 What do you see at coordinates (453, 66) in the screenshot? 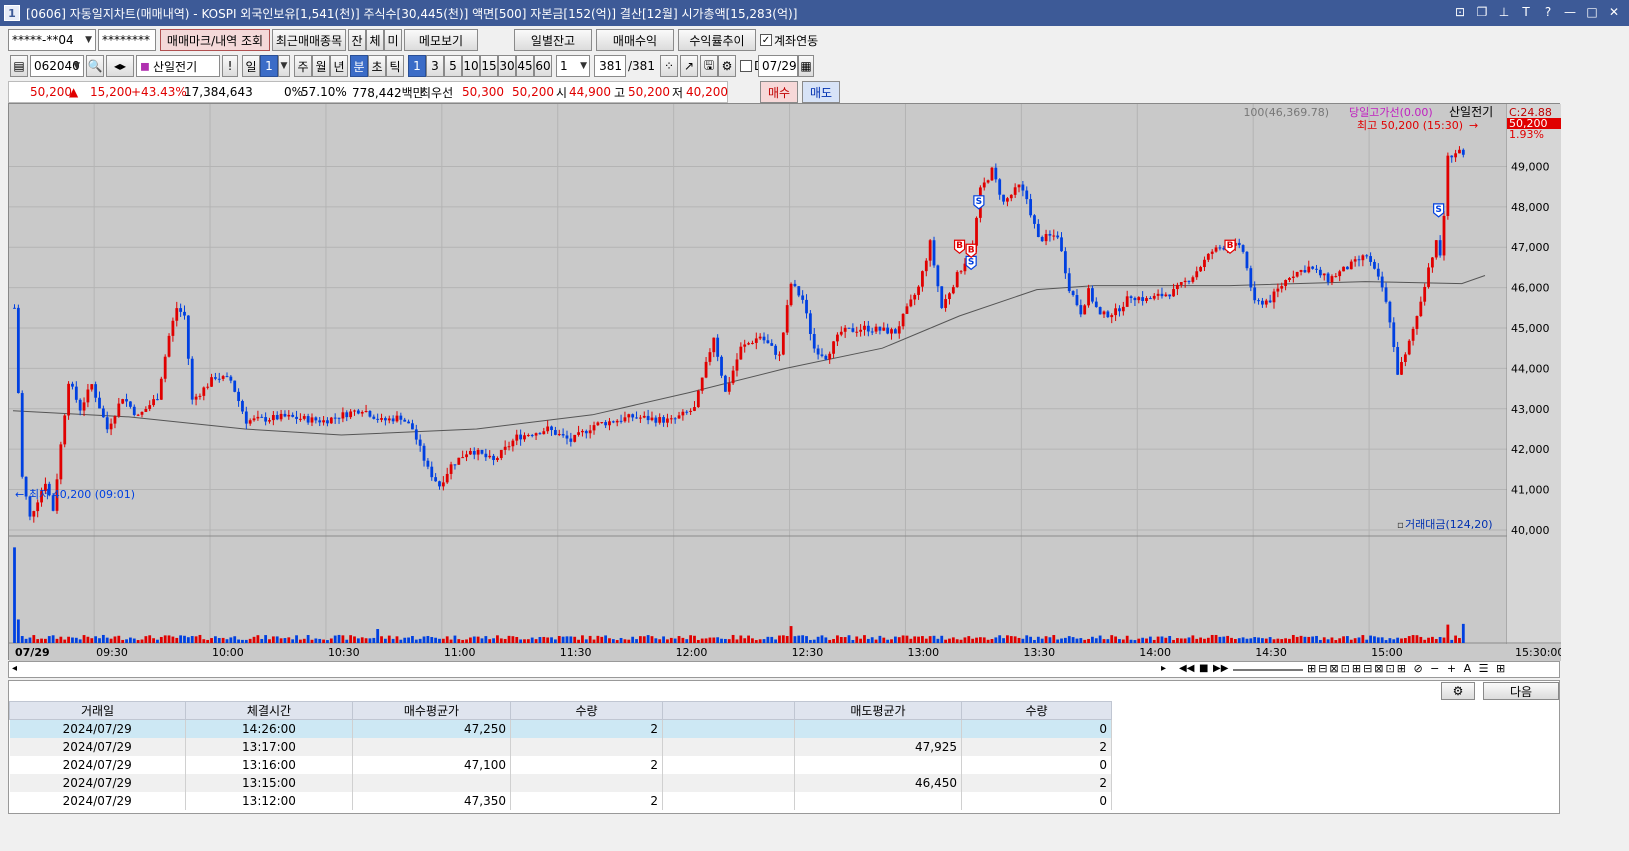
I see `interval-5-button: 5` at bounding box center [453, 66].